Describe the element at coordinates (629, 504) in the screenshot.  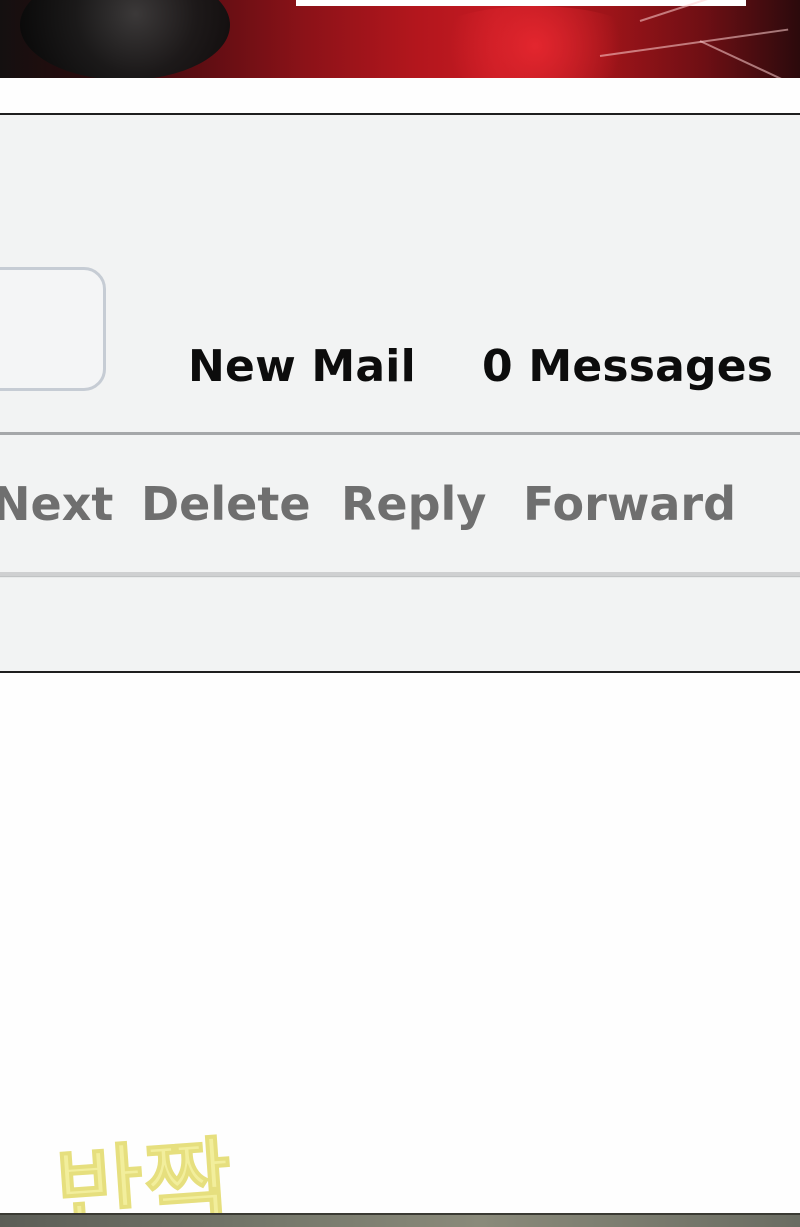
I see `forward-button: Forward` at that location.